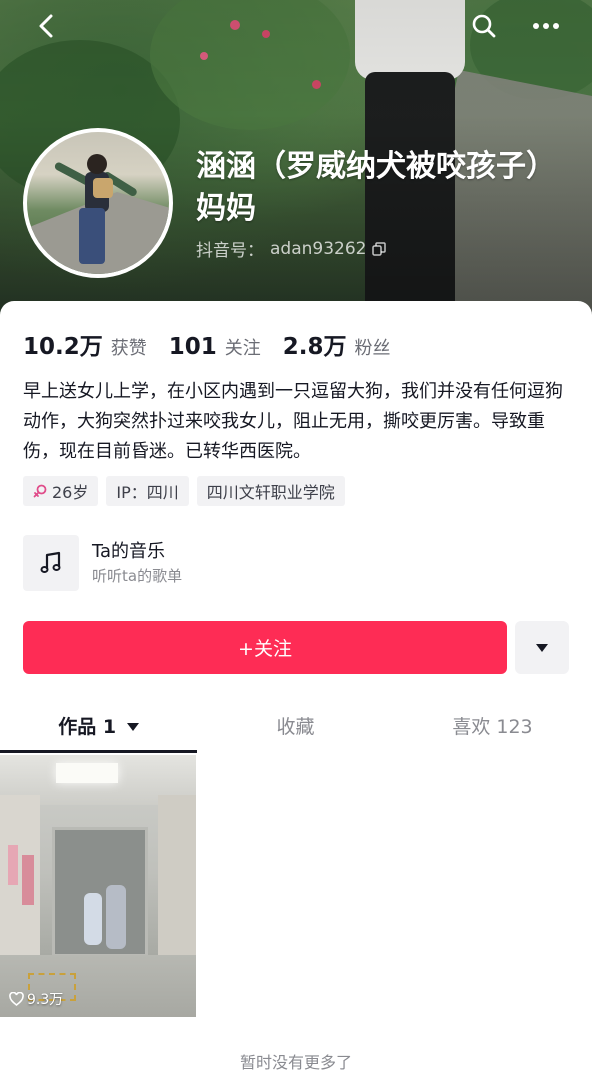 The width and height of the screenshot is (592, 1080). I want to click on school-tag-label: 四川文轩职业学院, so click(270, 492).